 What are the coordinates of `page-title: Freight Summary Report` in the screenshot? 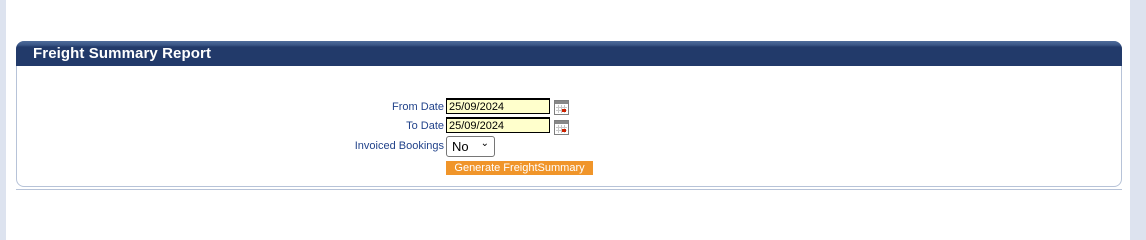 It's located at (122, 53).